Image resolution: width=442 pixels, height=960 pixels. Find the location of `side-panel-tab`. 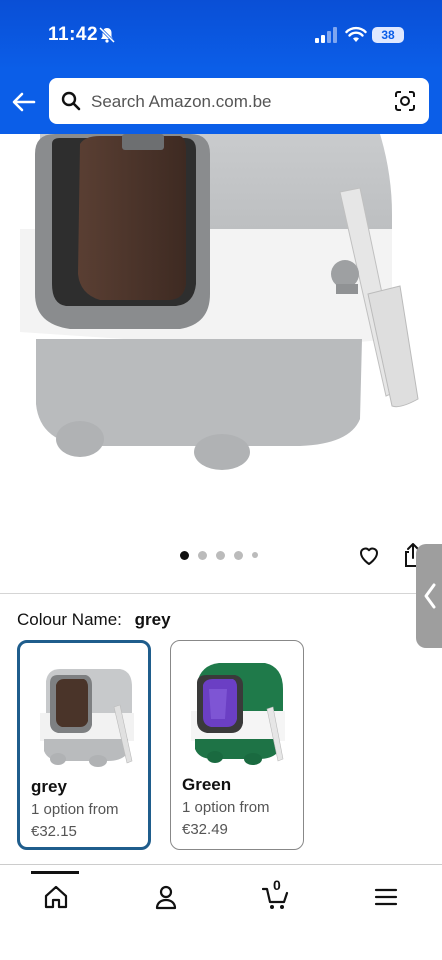

side-panel-tab is located at coordinates (429, 596).